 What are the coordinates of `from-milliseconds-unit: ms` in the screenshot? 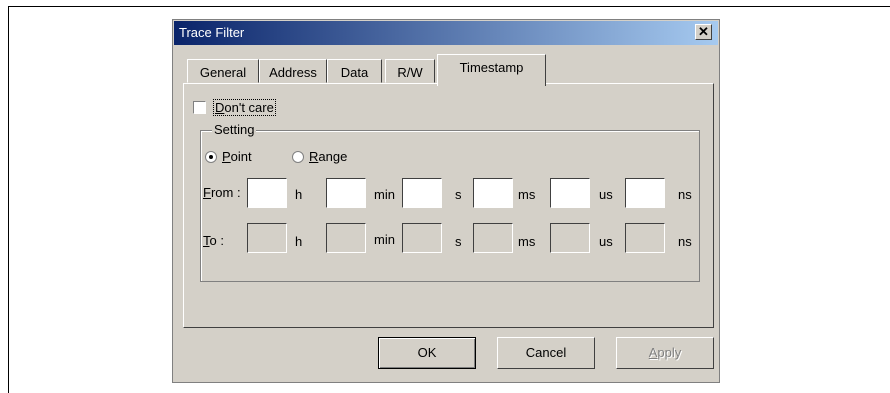 It's located at (527, 194).